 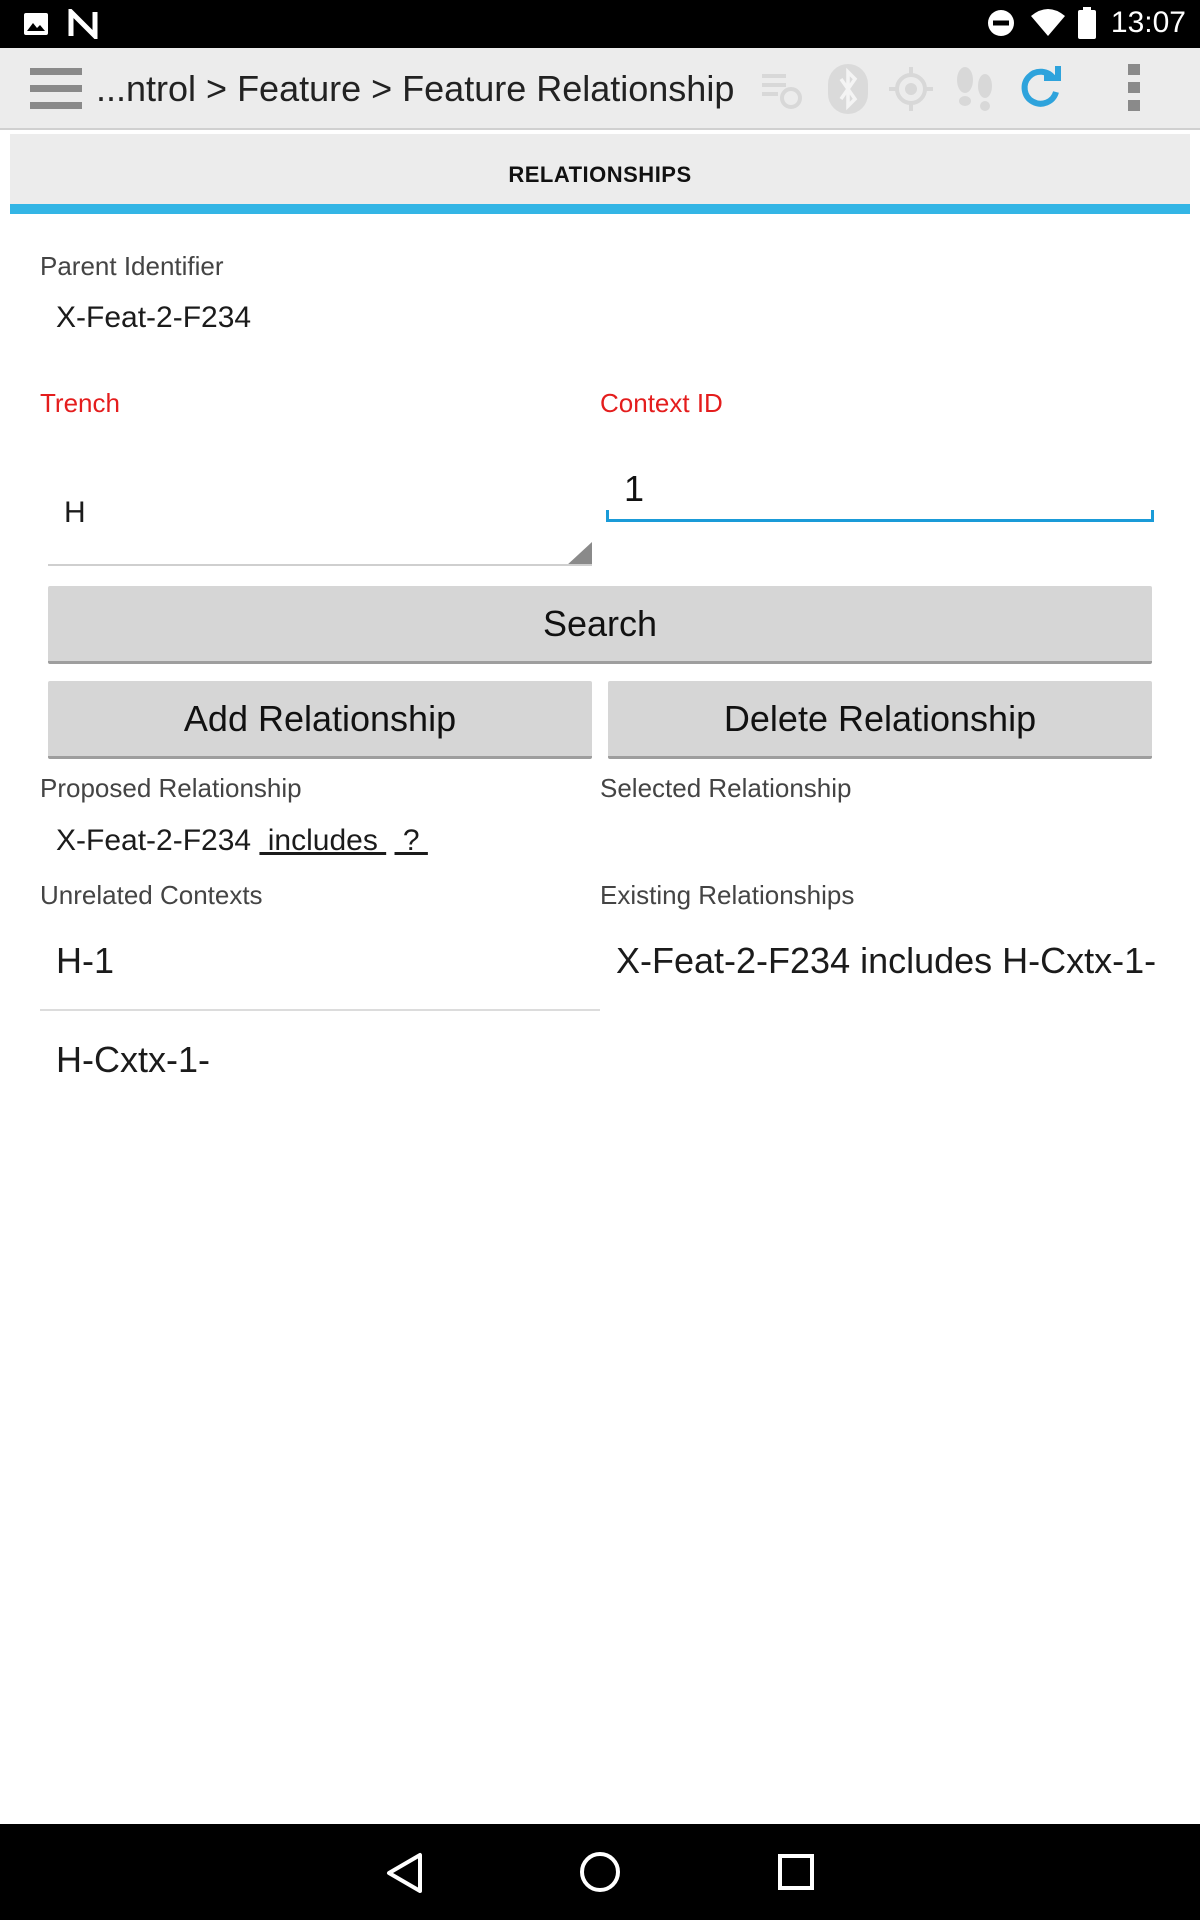 I want to click on gps-icon, so click(x=911, y=89).